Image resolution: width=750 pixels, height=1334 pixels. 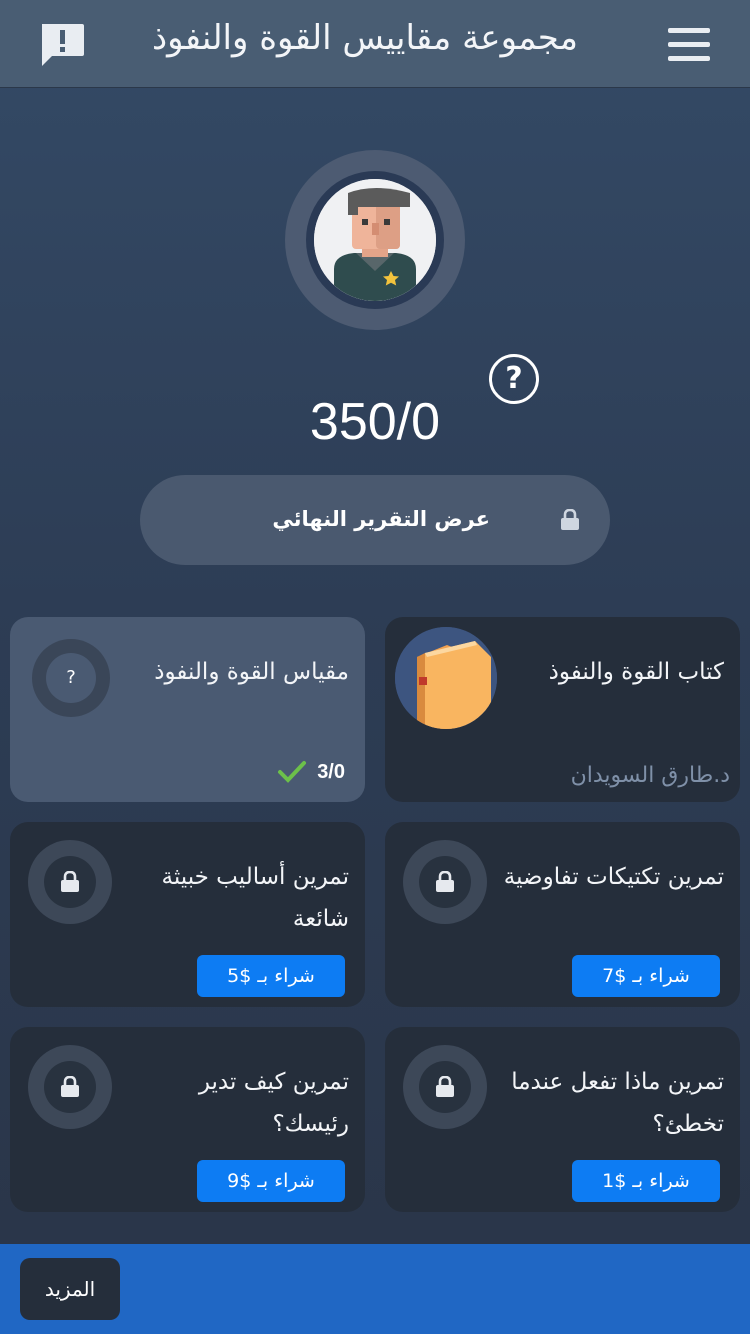 I want to click on mistake-title: تمرين ماذا تفعل عندما تخطئ؟, so click(x=617, y=1103).